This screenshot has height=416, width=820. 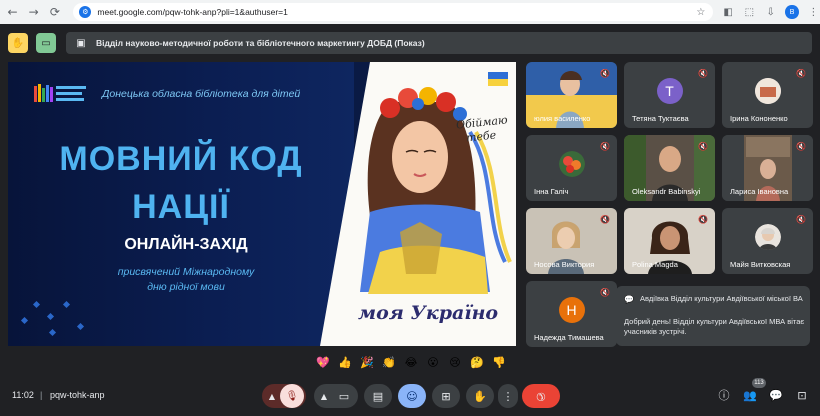 What do you see at coordinates (201, 94) in the screenshot?
I see `slide-org-name: Донецька обласна бібліотека для дітей` at bounding box center [201, 94].